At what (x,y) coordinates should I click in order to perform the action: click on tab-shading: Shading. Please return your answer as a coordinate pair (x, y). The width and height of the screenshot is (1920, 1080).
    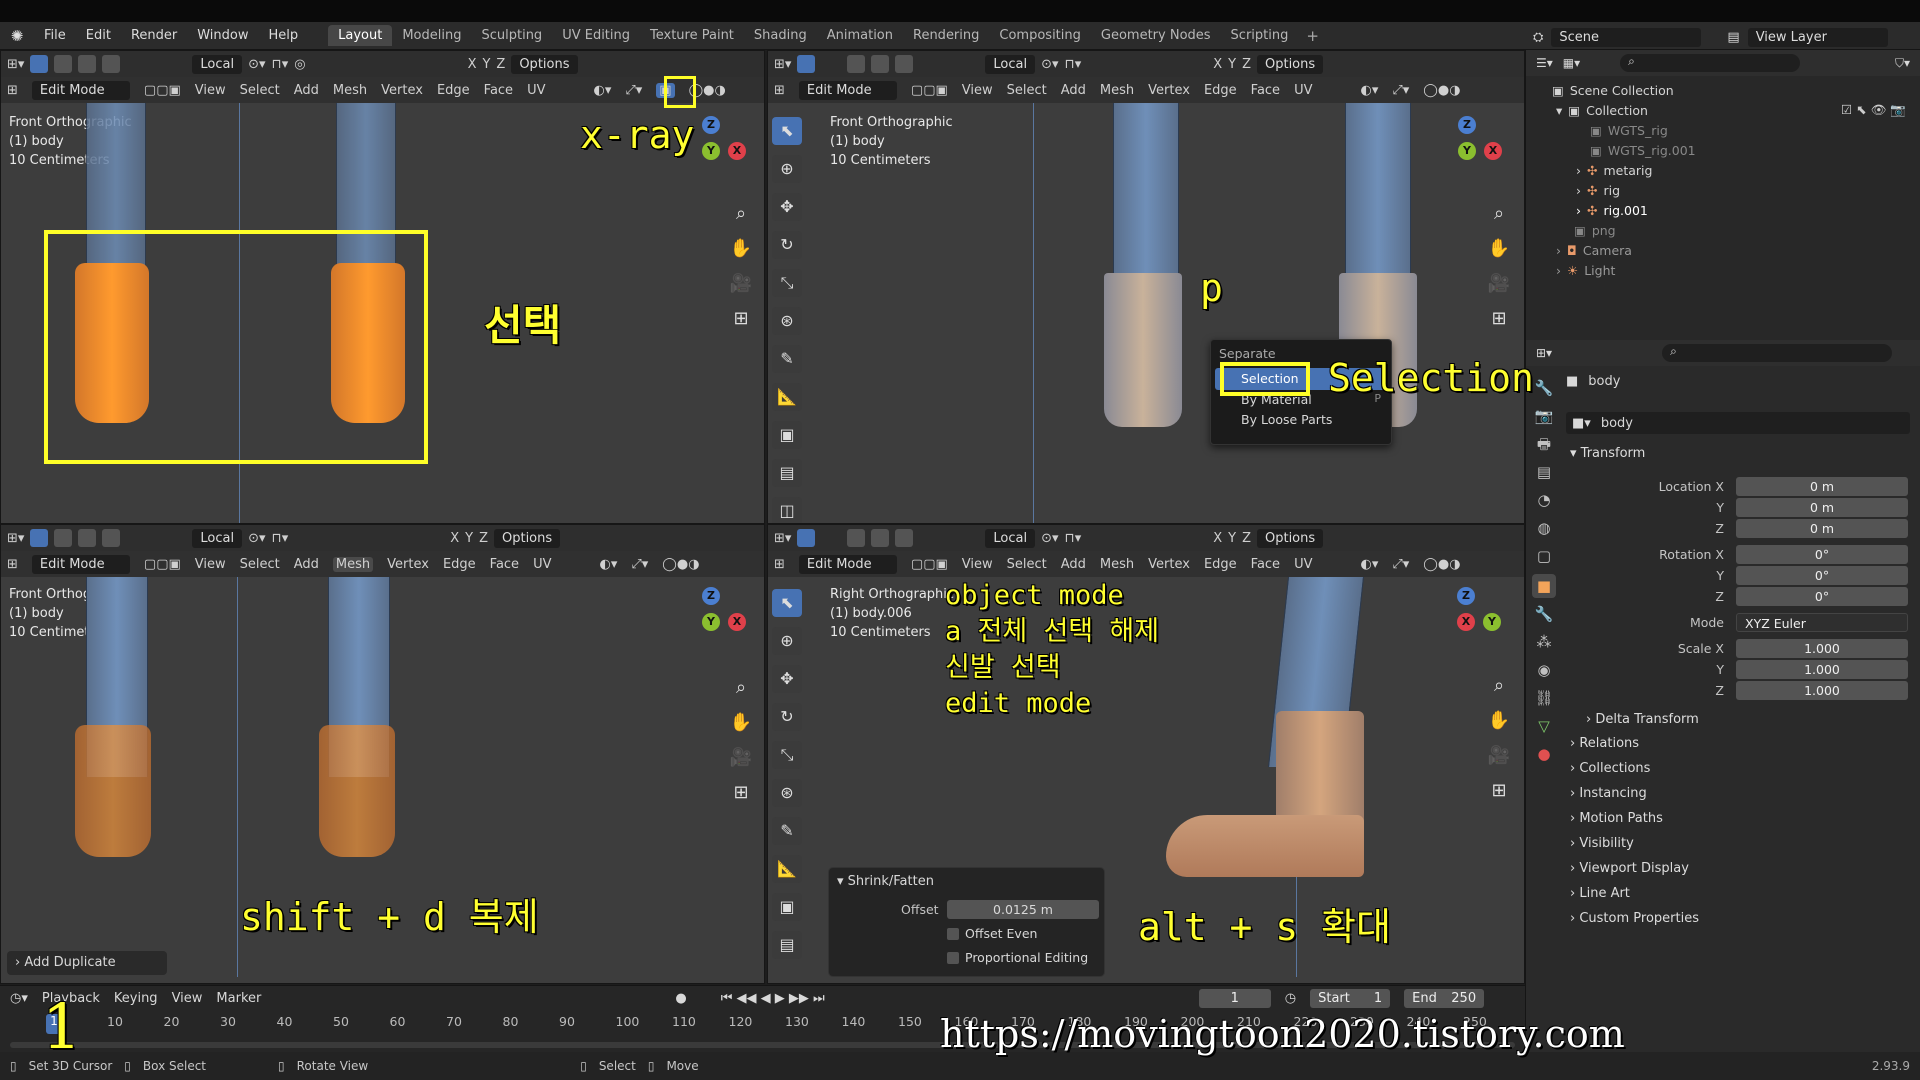
    Looking at the image, I should click on (780, 35).